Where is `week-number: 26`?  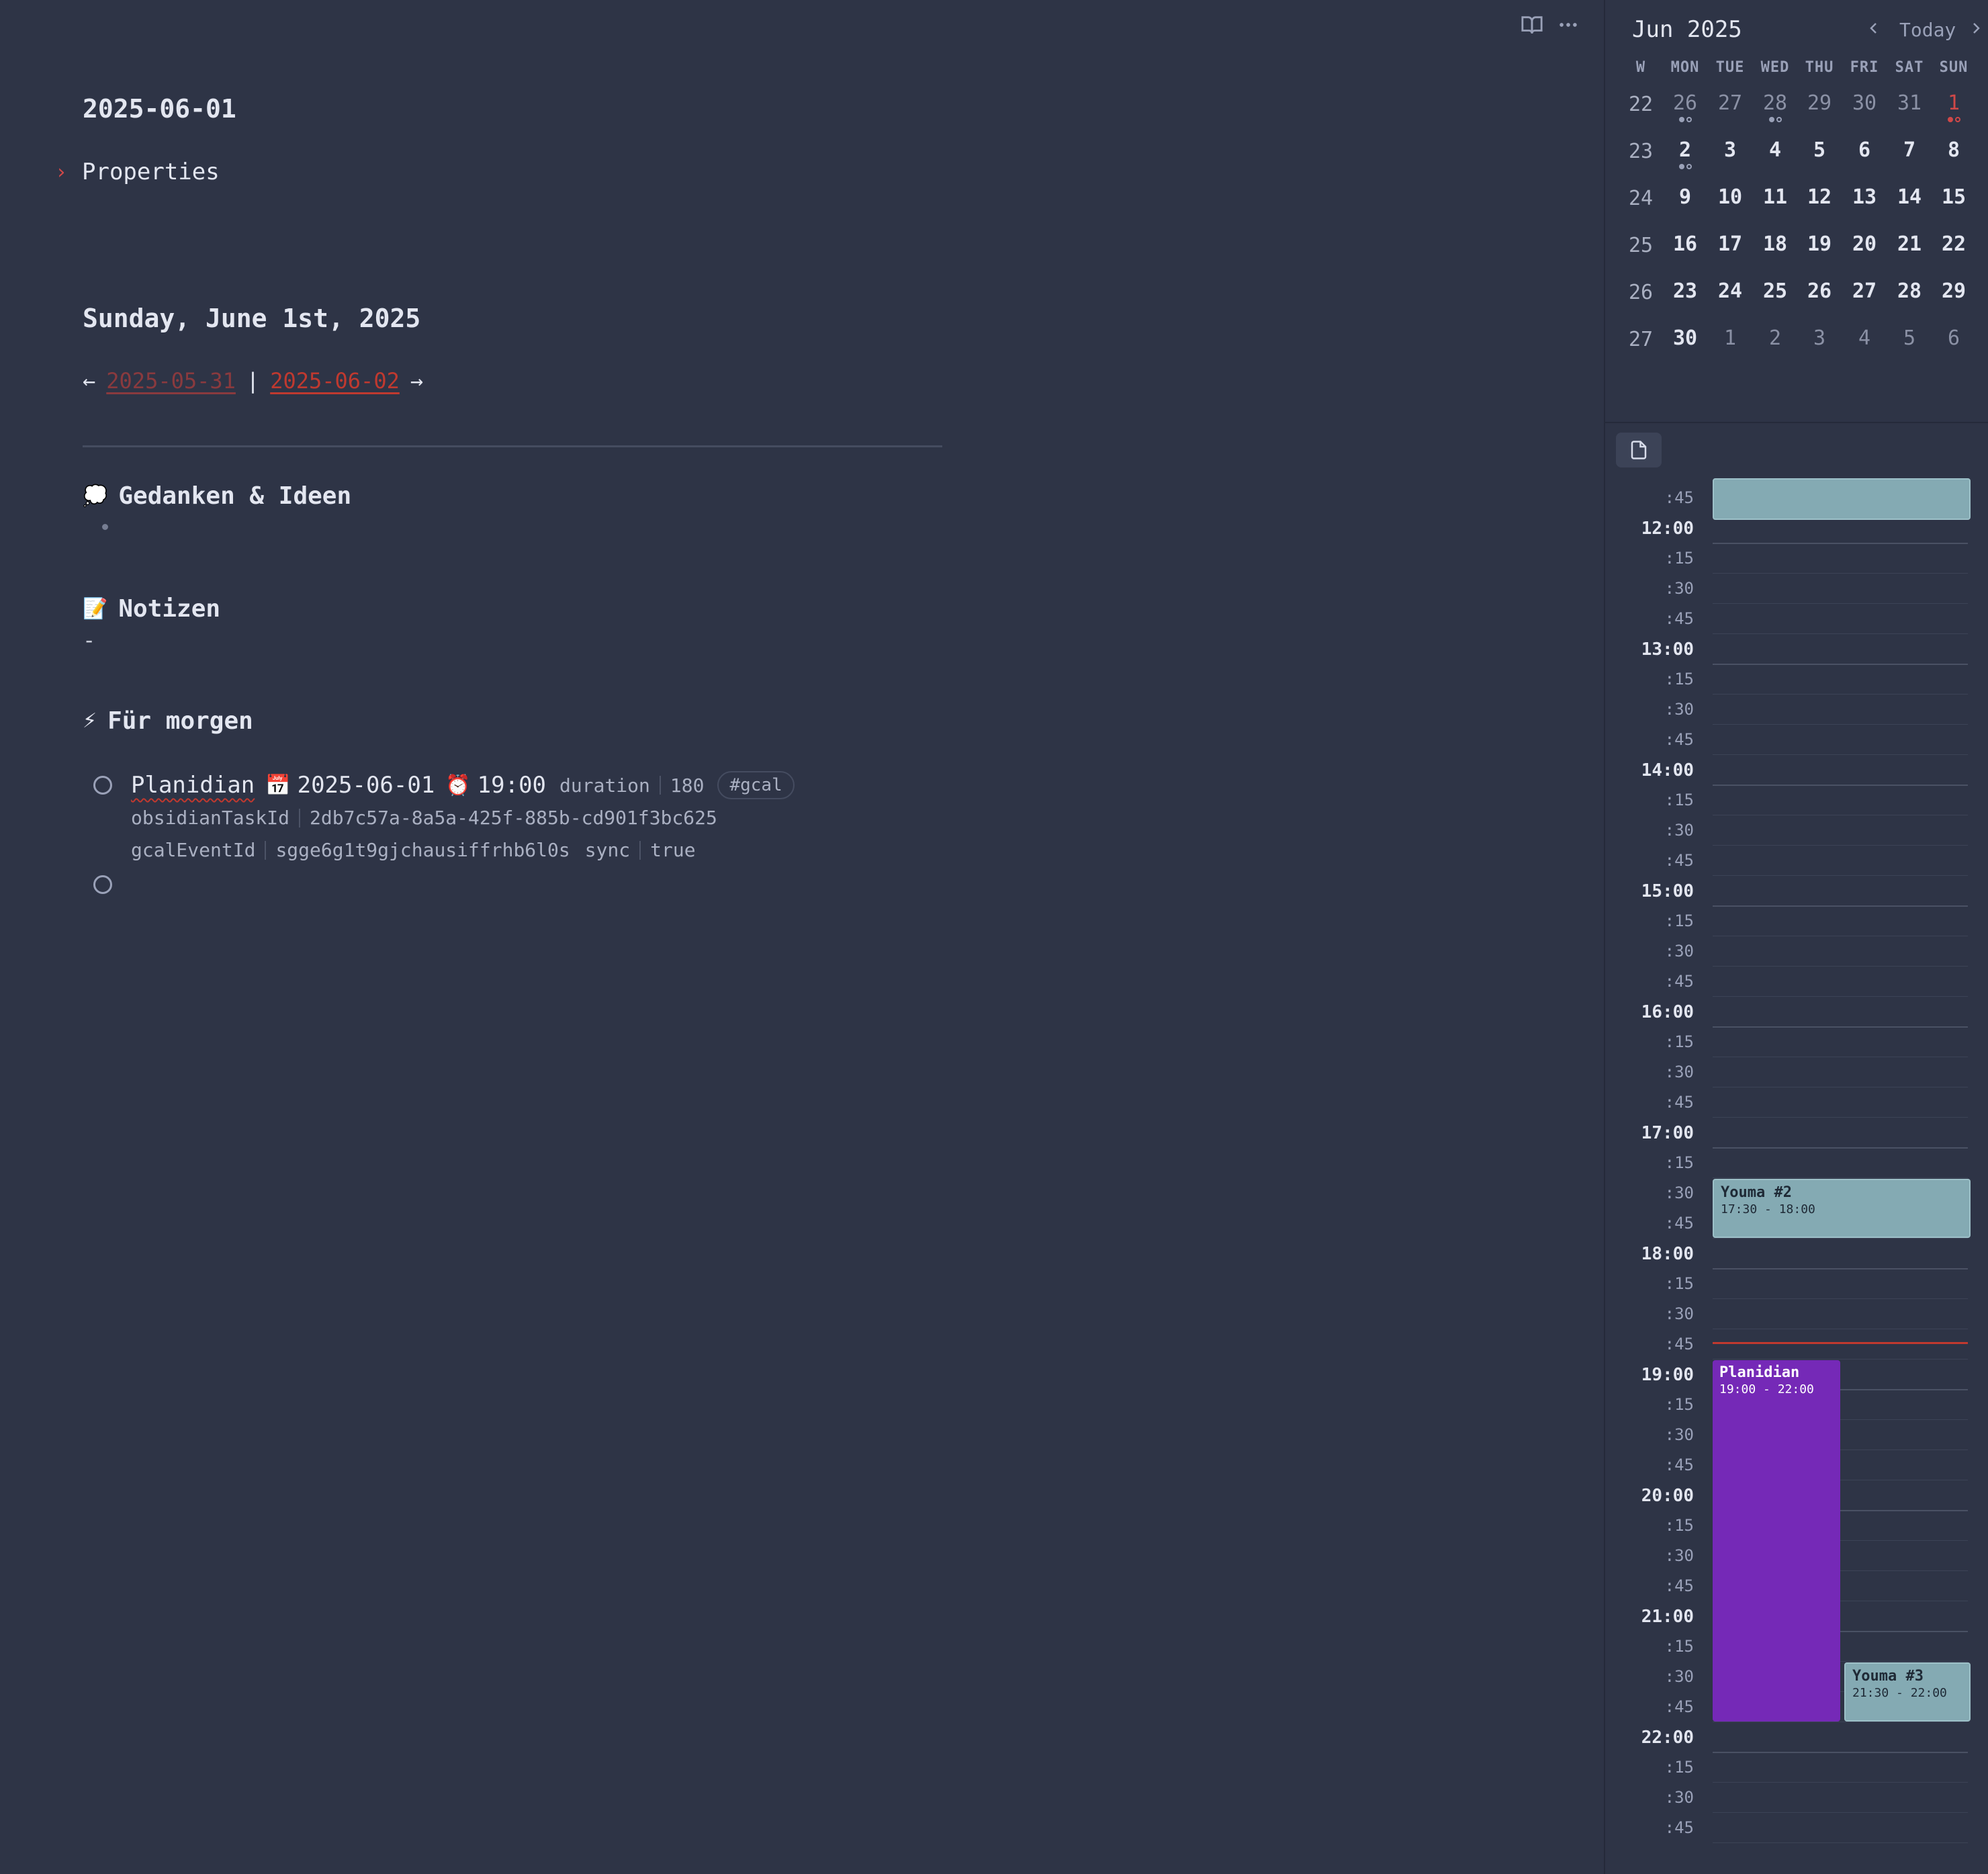
week-number: 26 is located at coordinates (1641, 293).